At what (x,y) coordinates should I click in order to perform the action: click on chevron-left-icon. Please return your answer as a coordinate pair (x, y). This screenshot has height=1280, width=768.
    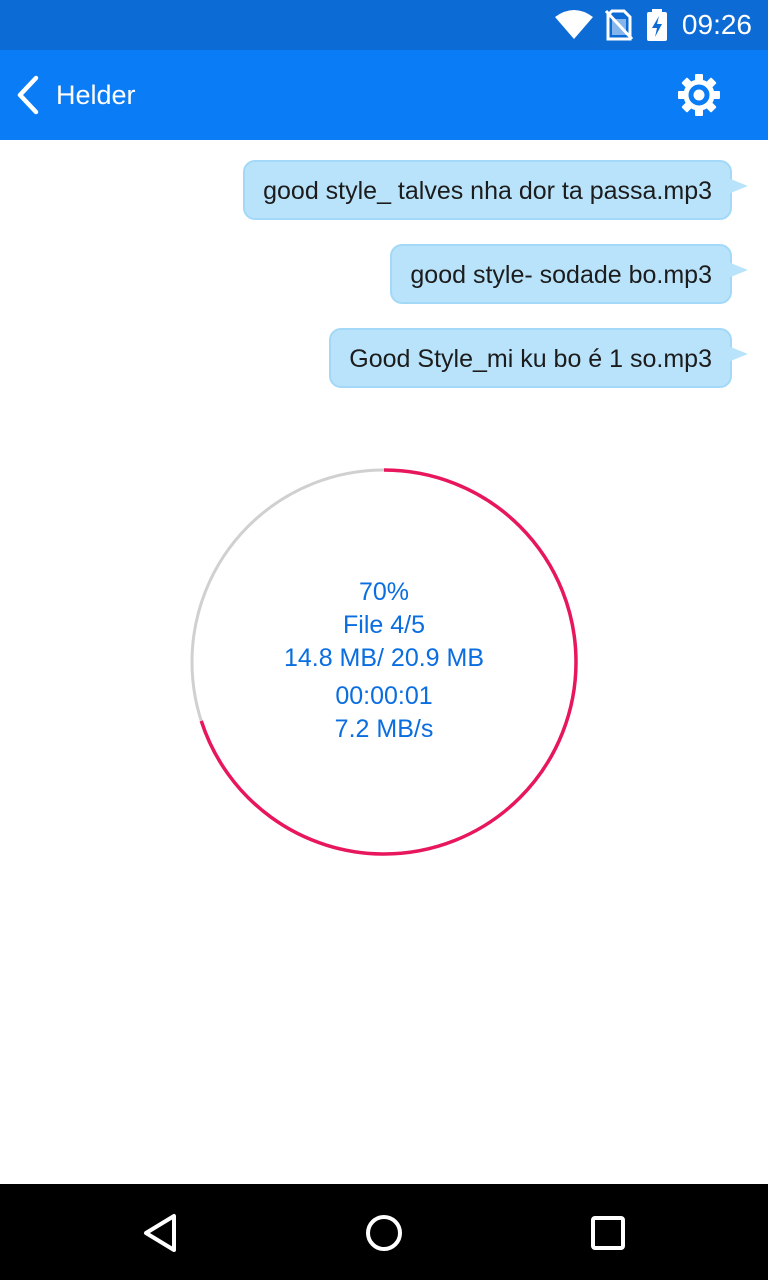
    Looking at the image, I should click on (28, 95).